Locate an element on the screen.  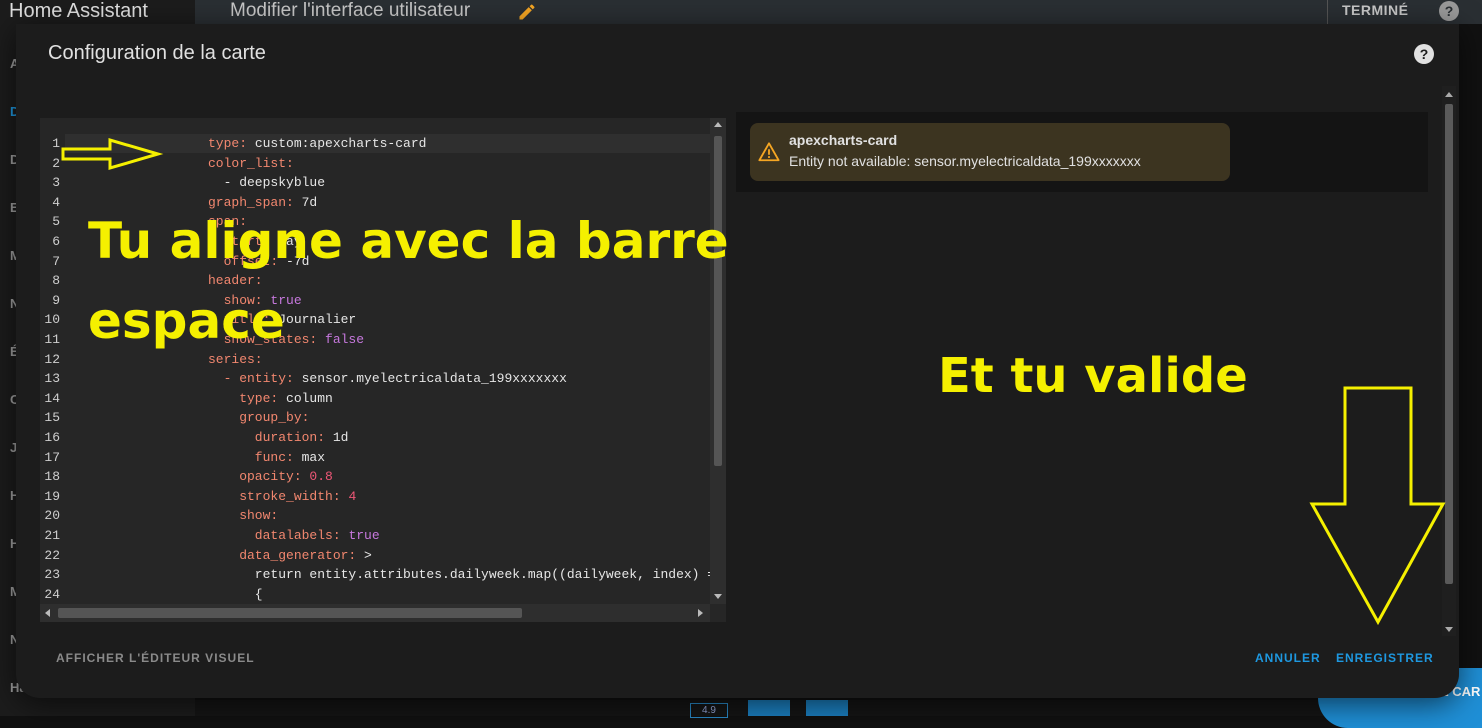
pencil-icon is located at coordinates (527, 12).